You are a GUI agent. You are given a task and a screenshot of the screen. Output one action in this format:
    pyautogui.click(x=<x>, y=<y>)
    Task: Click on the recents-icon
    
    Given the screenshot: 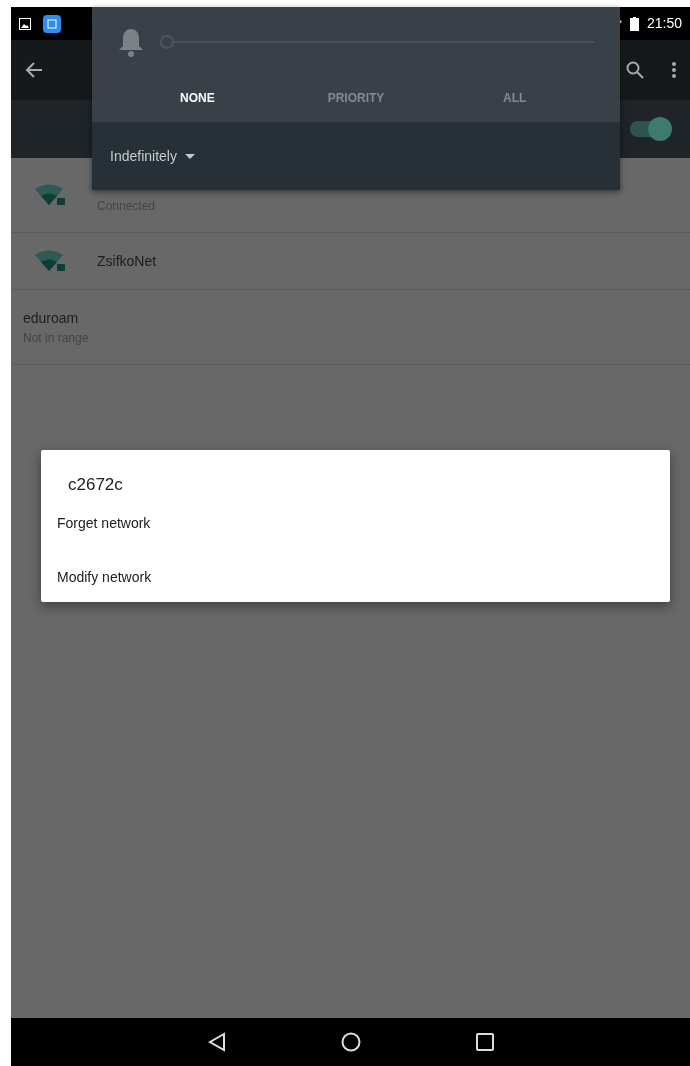 What is the action you would take?
    pyautogui.click(x=484, y=1042)
    